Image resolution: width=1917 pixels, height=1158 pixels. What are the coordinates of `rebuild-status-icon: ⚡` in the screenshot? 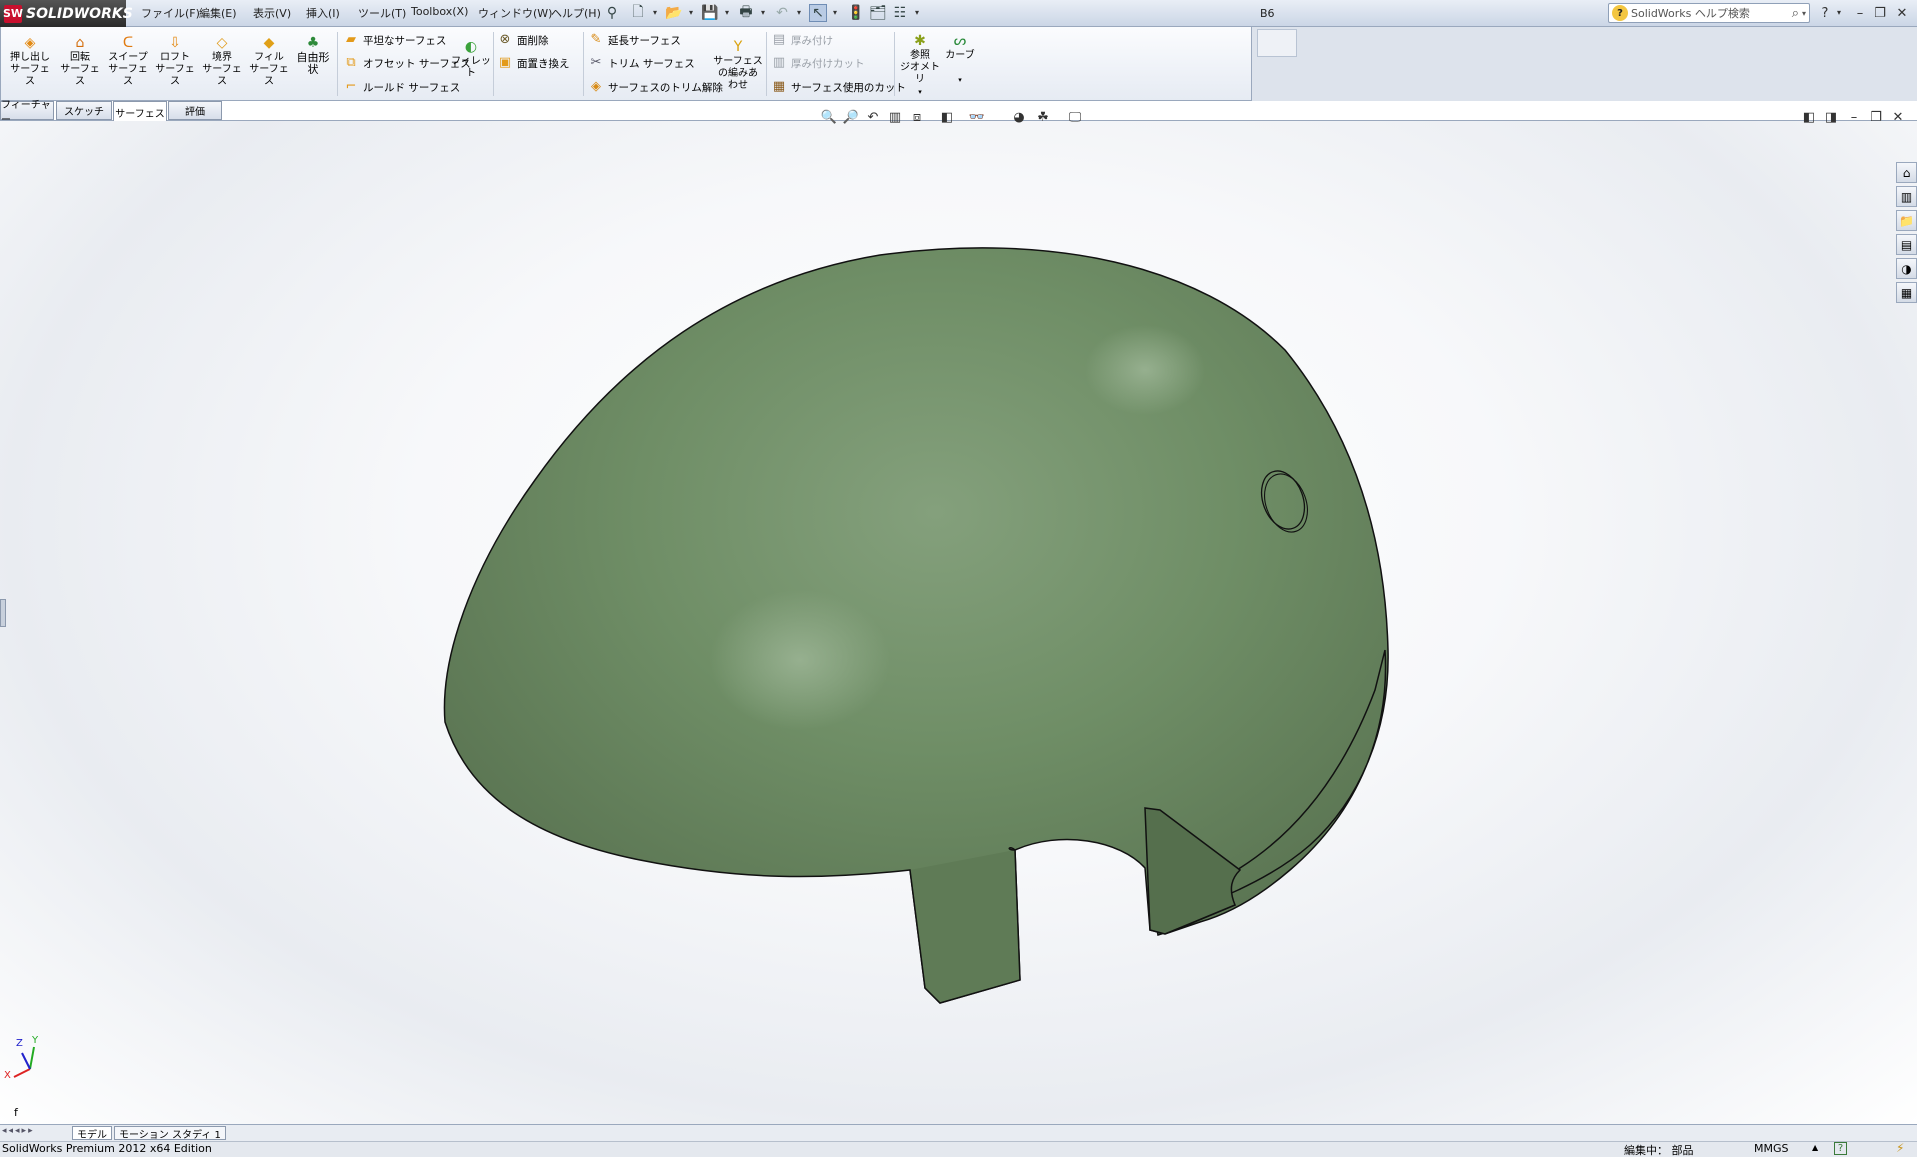 It's located at (1900, 1148).